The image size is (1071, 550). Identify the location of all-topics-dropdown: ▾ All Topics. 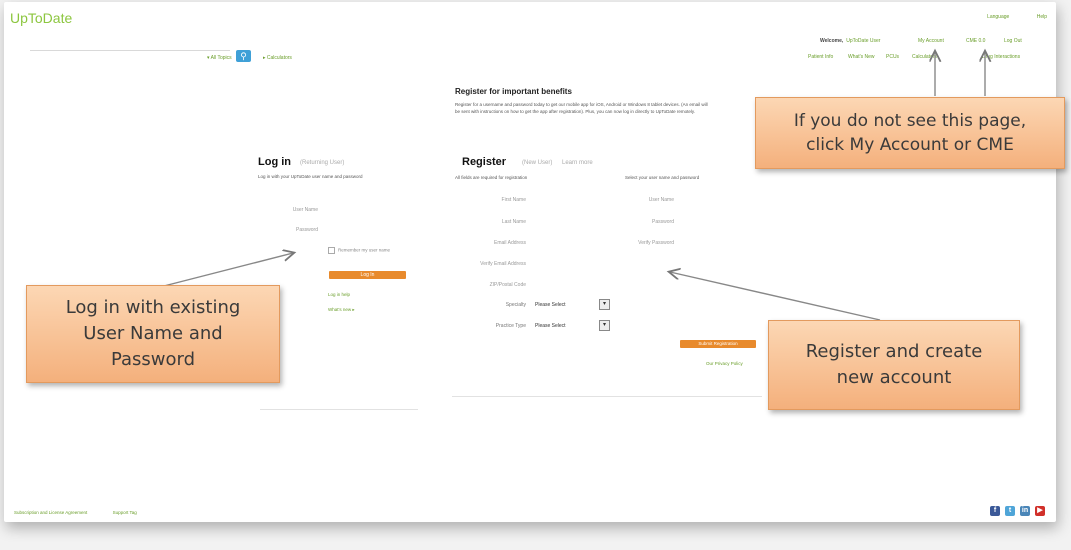
(219, 58).